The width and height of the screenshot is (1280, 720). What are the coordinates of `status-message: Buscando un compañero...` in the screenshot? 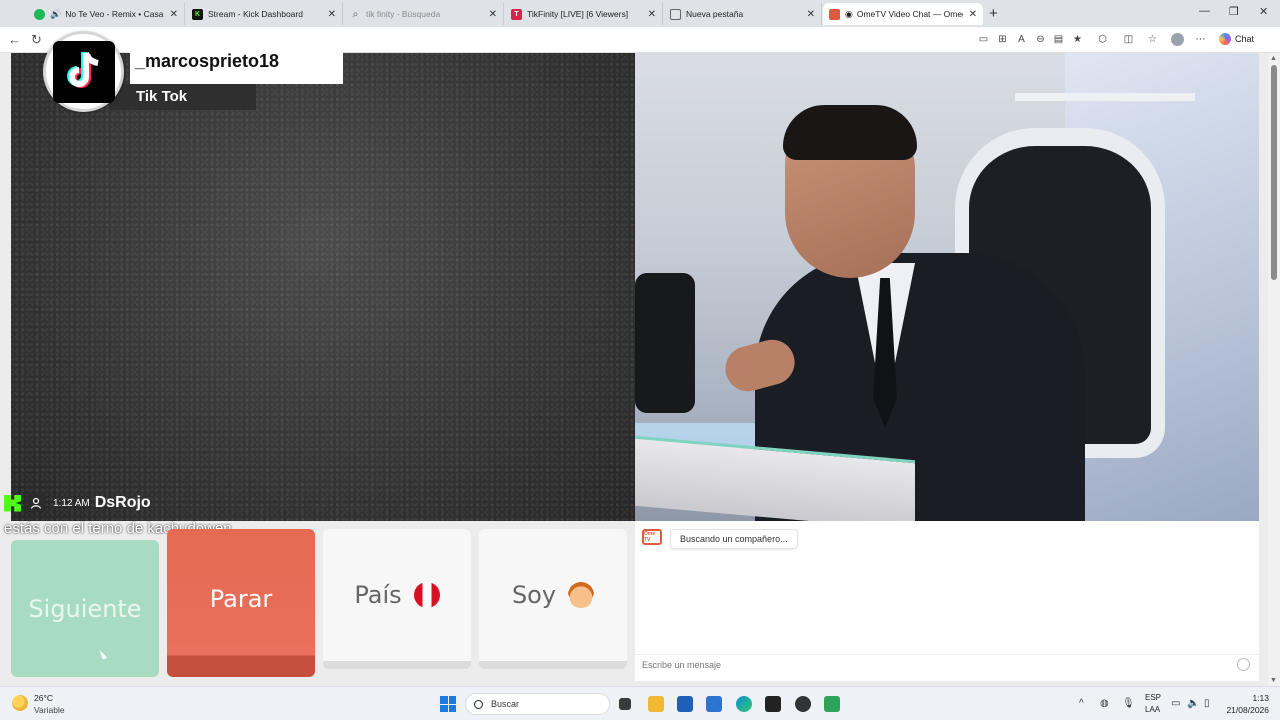 It's located at (734, 539).